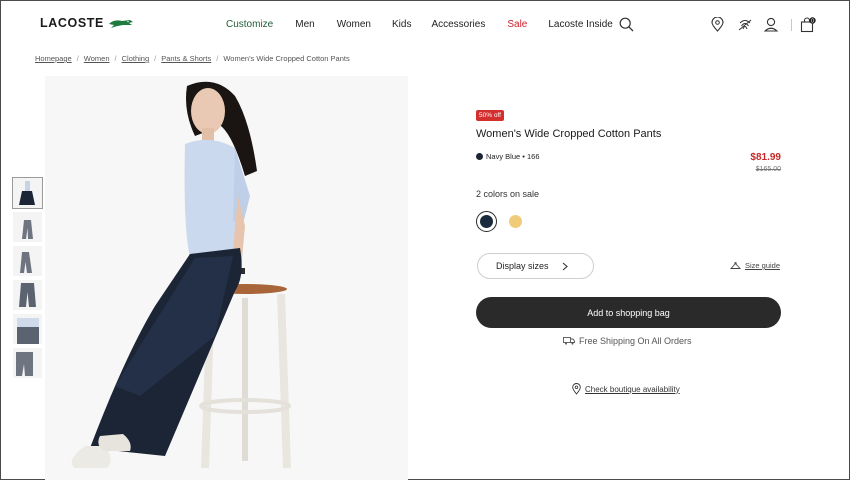  I want to click on free-shipping-label: Free Shipping On All Orders, so click(635, 341).